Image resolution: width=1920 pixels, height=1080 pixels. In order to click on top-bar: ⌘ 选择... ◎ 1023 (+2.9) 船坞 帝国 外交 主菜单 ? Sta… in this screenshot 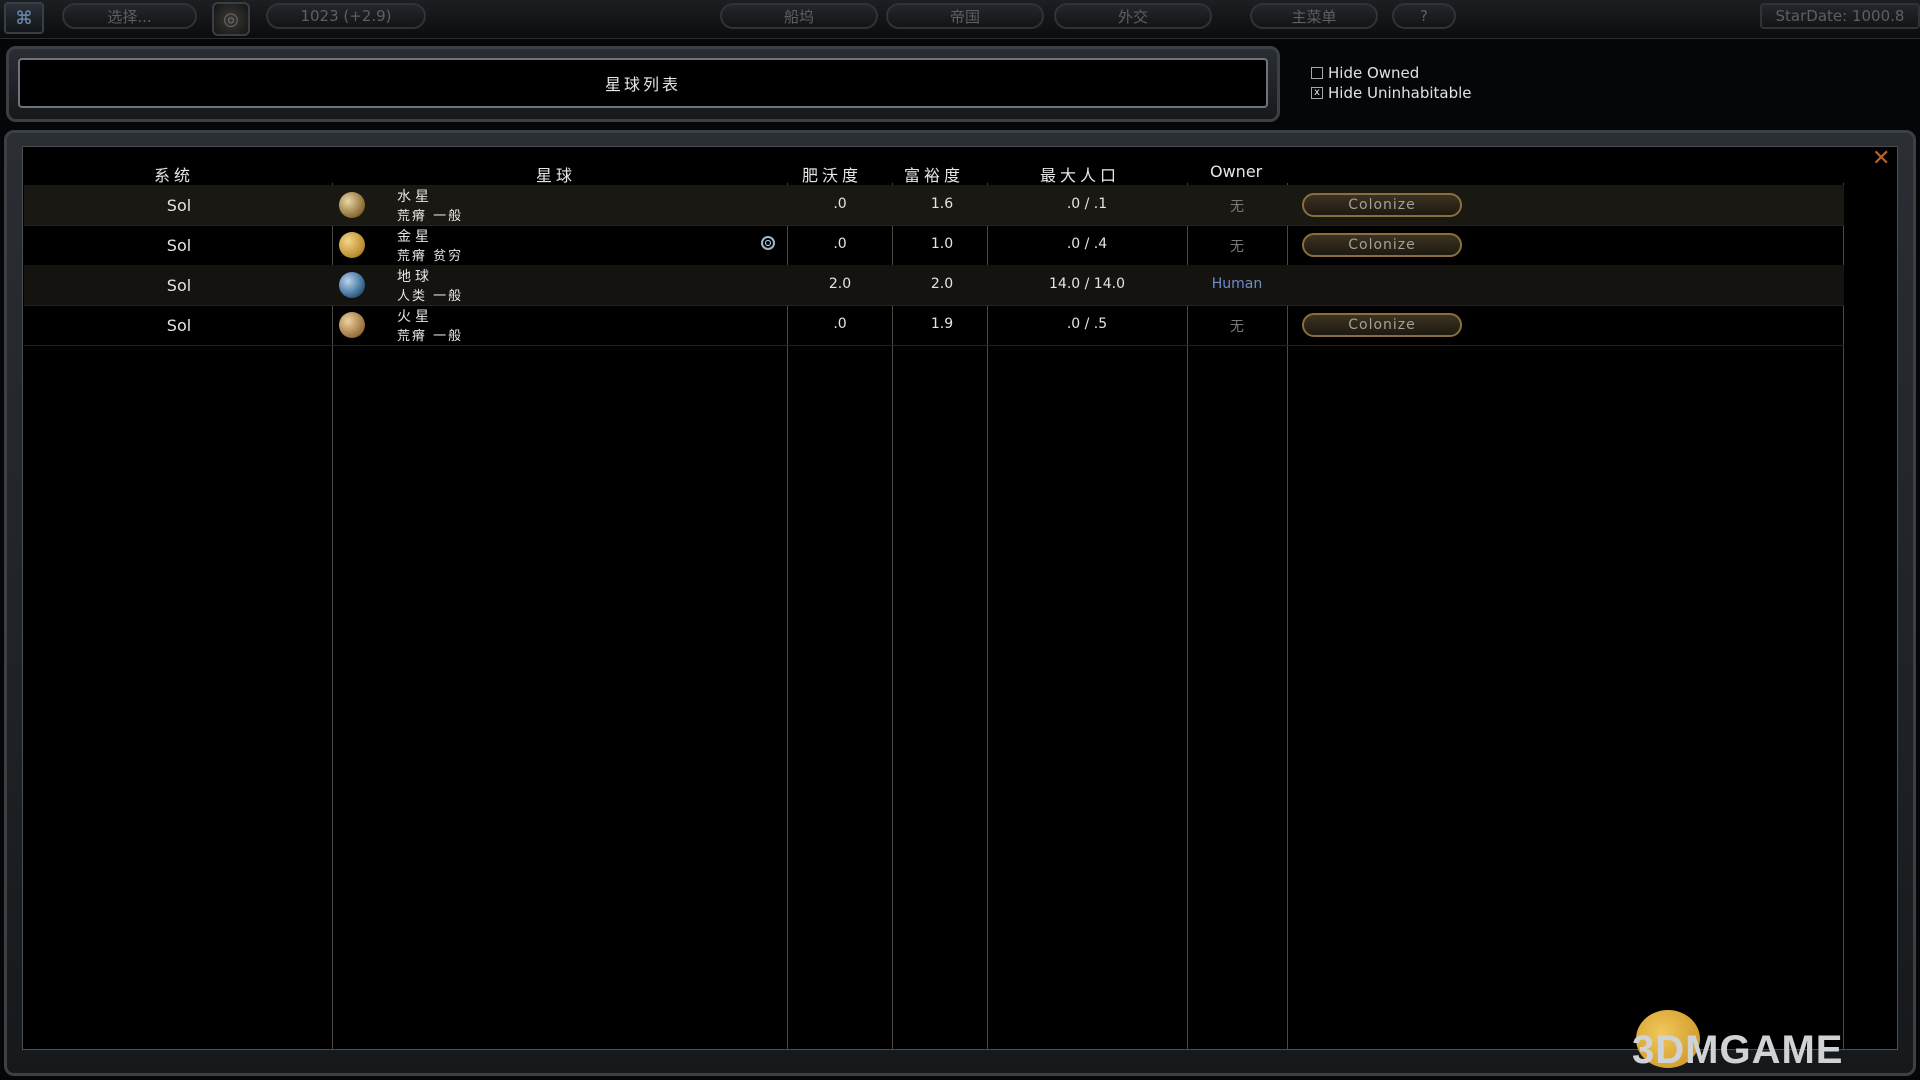, I will do `click(960, 19)`.